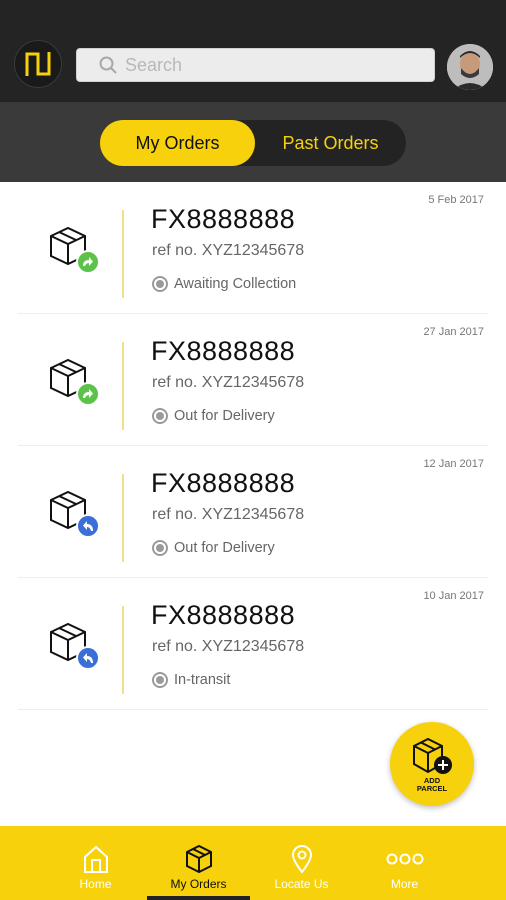 The width and height of the screenshot is (506, 900). Describe the element at coordinates (432, 784) in the screenshot. I see `add-parcel-label: ADD PARCEL` at that location.